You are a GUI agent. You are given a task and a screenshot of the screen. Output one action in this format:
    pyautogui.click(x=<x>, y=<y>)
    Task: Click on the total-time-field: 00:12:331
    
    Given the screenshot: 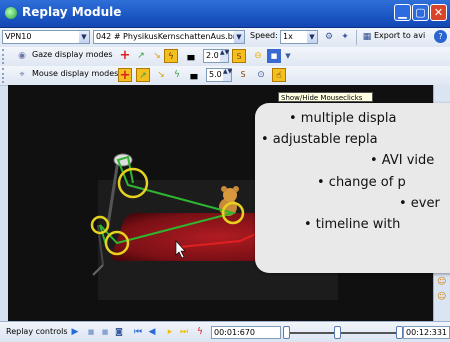 What is the action you would take?
    pyautogui.click(x=426, y=332)
    